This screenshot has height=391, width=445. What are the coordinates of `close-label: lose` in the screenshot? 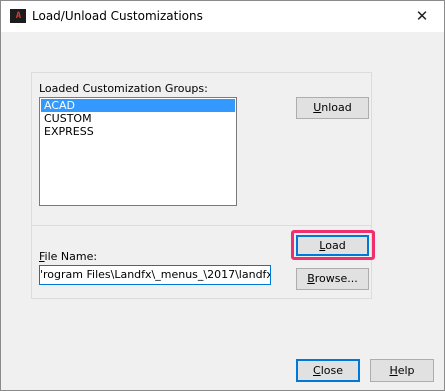 It's located at (331, 370).